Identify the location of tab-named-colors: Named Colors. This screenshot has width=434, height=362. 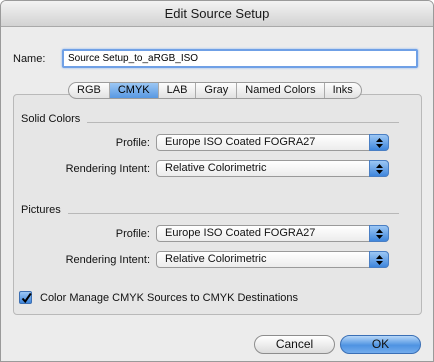
(281, 90).